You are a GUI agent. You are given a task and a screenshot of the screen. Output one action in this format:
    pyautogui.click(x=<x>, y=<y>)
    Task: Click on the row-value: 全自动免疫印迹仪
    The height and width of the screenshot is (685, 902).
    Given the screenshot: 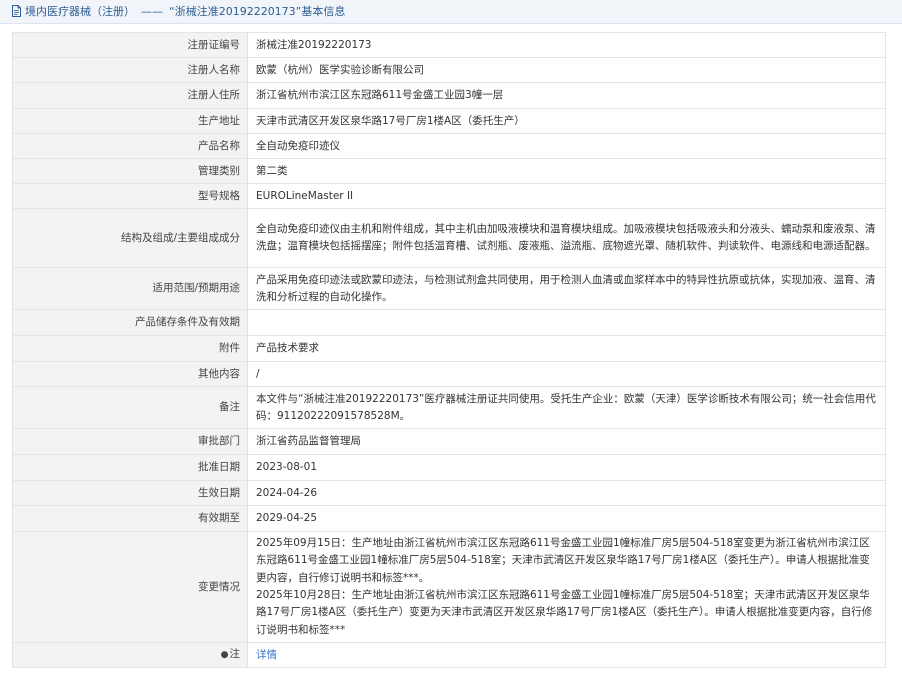 What is the action you would take?
    pyautogui.click(x=566, y=146)
    